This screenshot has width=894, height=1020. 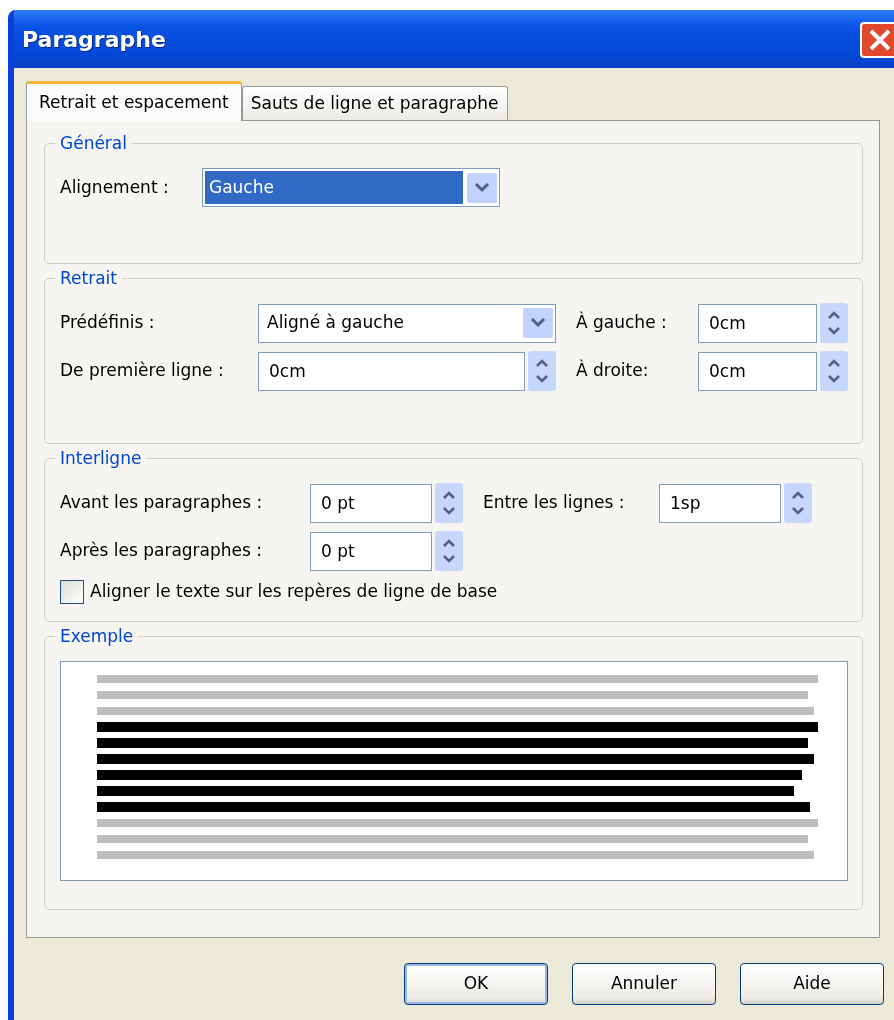 I want to click on dropdown: Aligné à gauche, so click(x=407, y=323).